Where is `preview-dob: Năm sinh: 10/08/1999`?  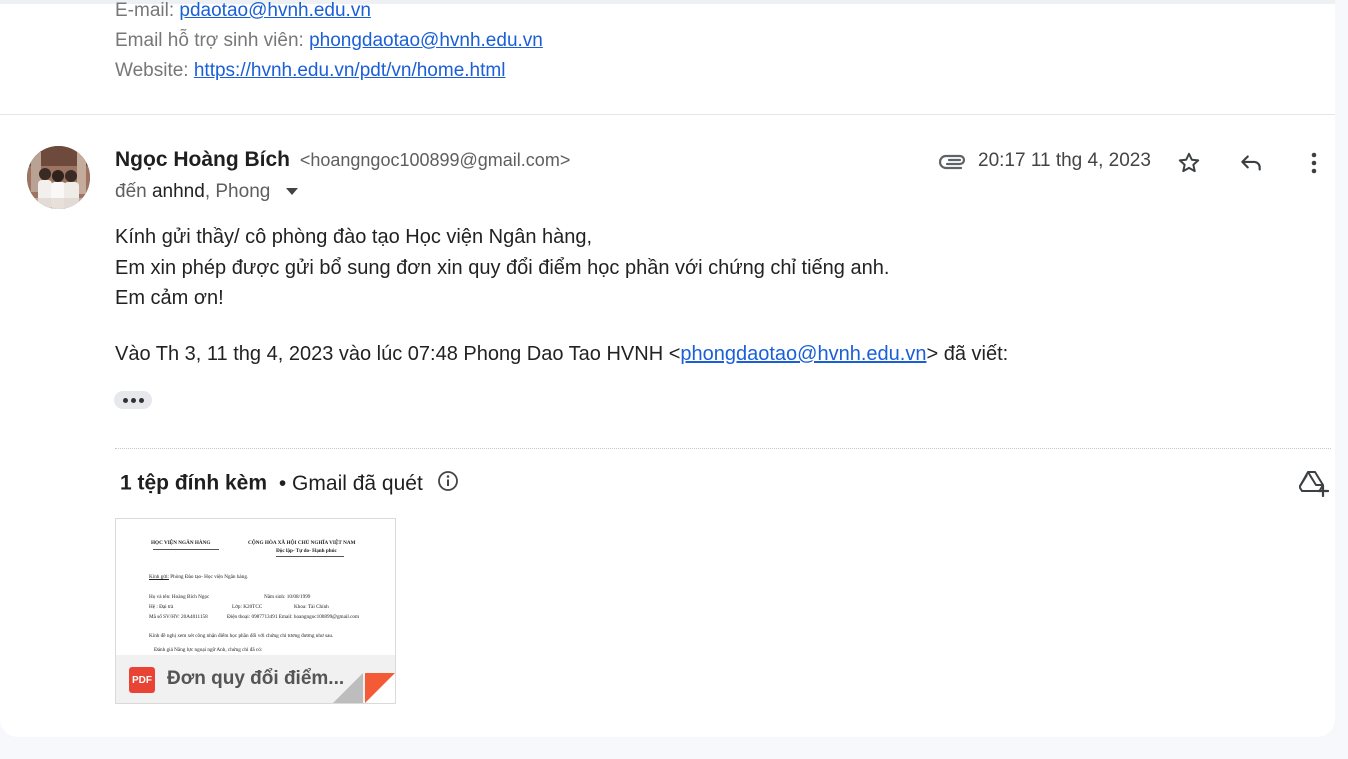 preview-dob: Năm sinh: 10/08/1999 is located at coordinates (287, 597).